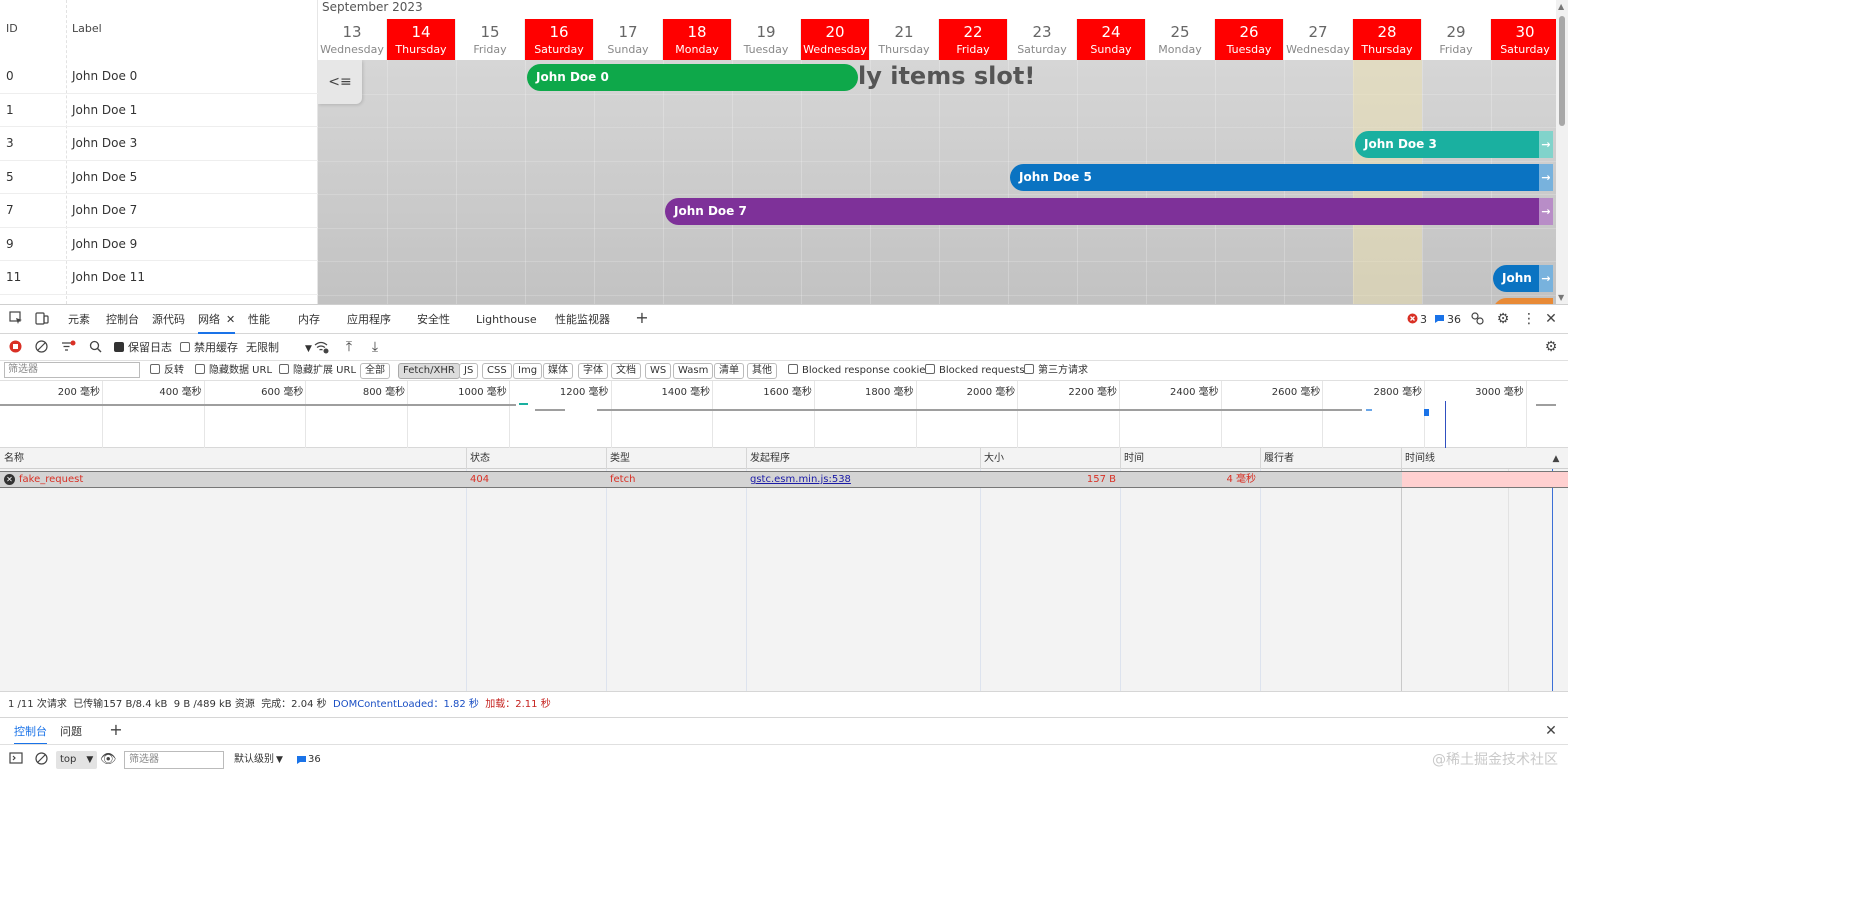 The image size is (1872, 924). What do you see at coordinates (116, 731) in the screenshot?
I see `add-drawer-tab-plus-icon: +` at bounding box center [116, 731].